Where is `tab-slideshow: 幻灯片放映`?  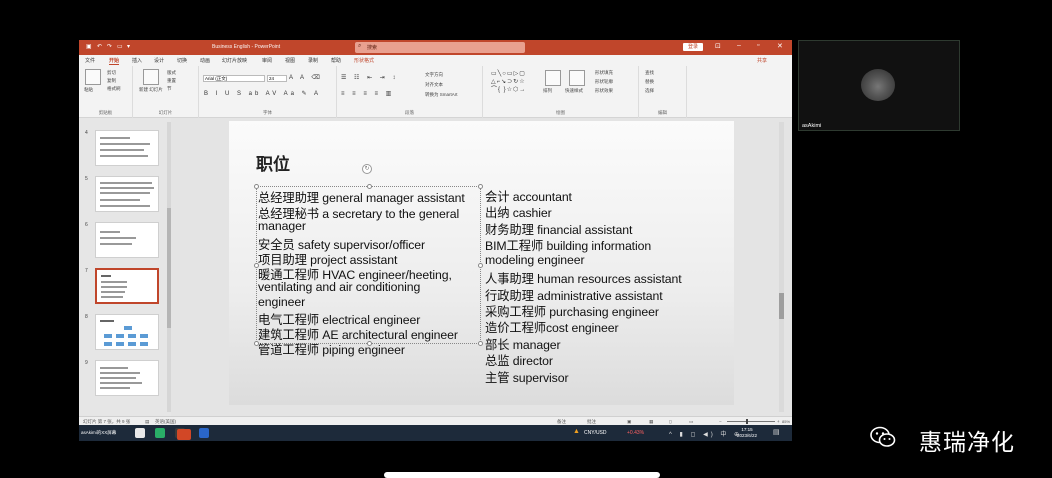 tab-slideshow: 幻灯片放映 is located at coordinates (234, 60).